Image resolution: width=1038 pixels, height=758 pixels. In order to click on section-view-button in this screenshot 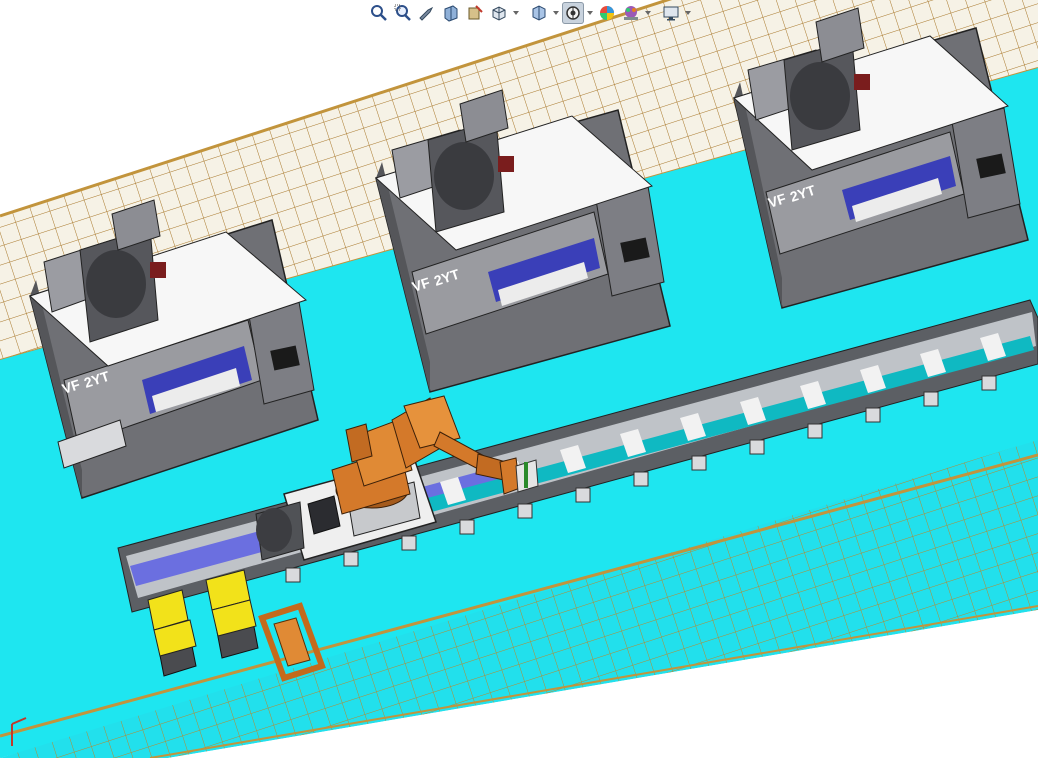, I will do `click(451, 13)`.